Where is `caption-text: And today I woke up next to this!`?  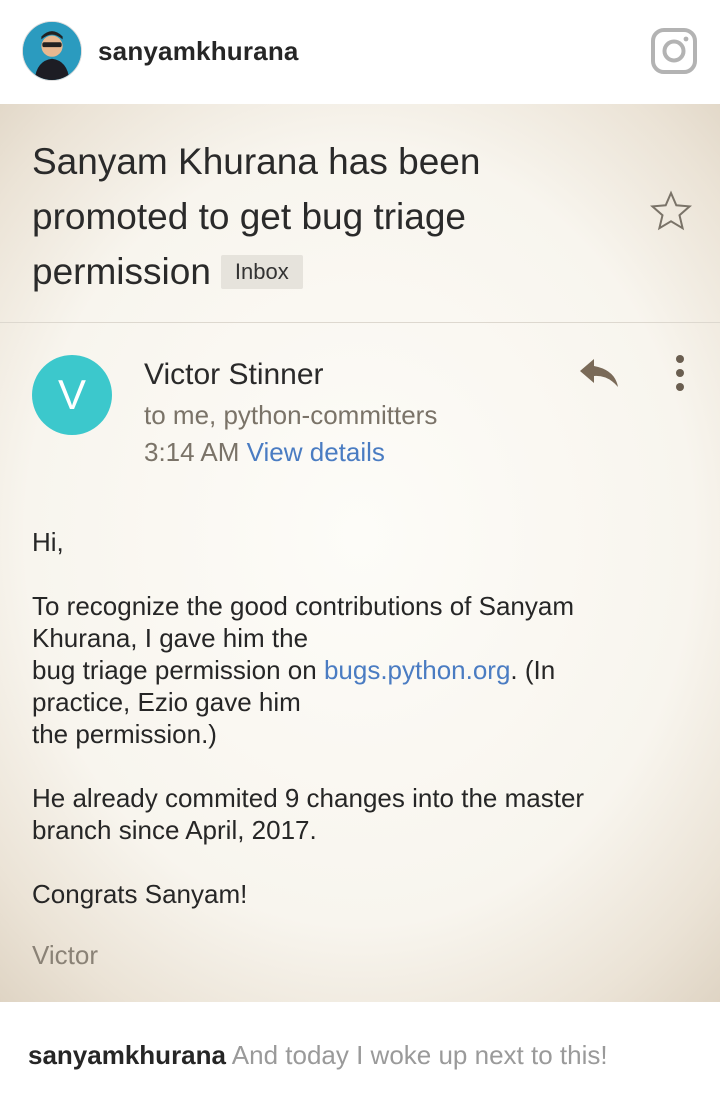 caption-text: And today I woke up next to this! is located at coordinates (419, 1055).